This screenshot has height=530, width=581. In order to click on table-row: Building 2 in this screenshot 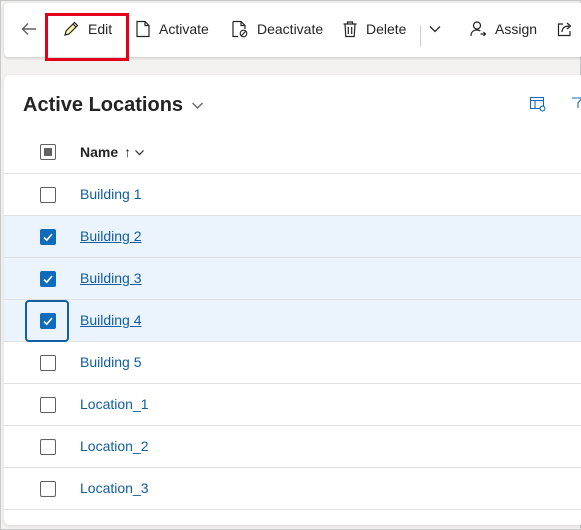, I will do `click(292, 237)`.